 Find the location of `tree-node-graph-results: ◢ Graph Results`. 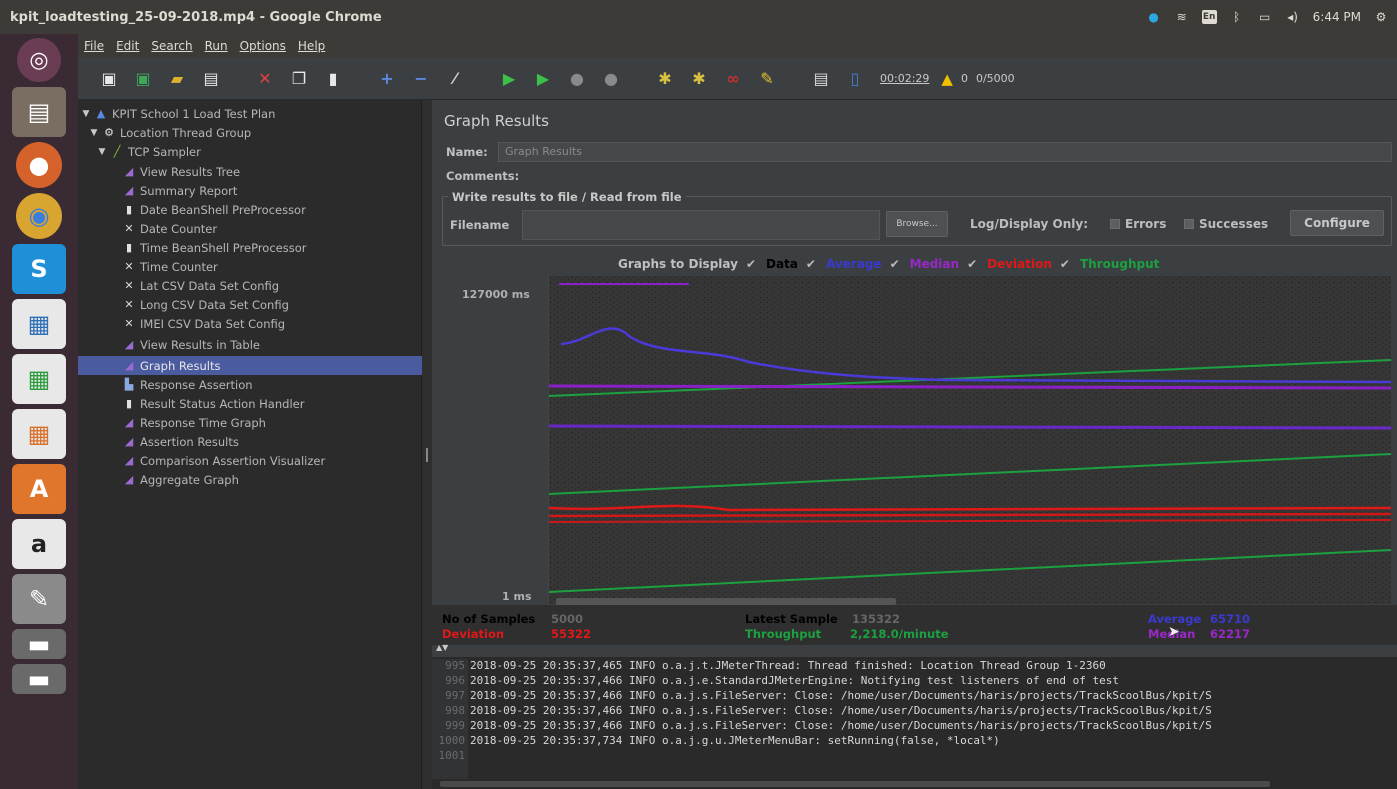

tree-node-graph-results: ◢ Graph Results is located at coordinates (171, 365).